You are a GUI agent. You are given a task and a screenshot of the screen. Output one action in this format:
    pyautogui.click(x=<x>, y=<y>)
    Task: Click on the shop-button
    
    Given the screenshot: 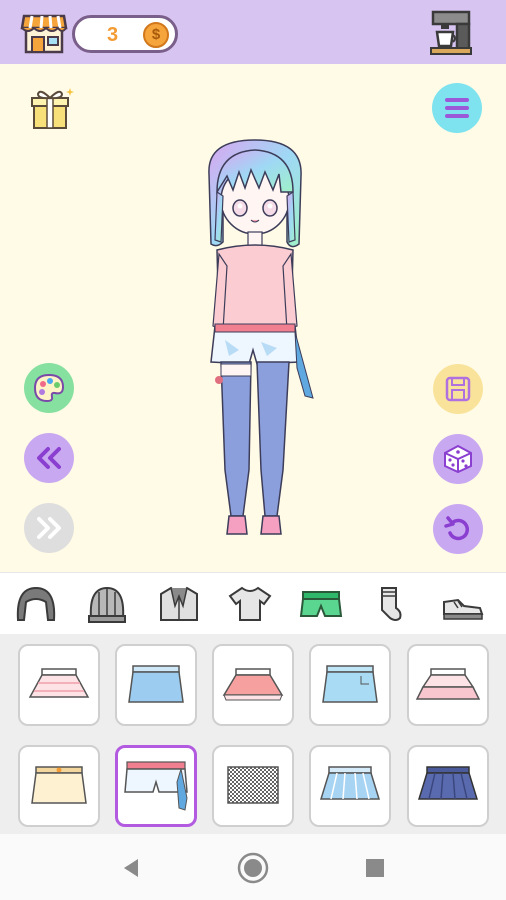 What is the action you would take?
    pyautogui.click(x=44, y=33)
    